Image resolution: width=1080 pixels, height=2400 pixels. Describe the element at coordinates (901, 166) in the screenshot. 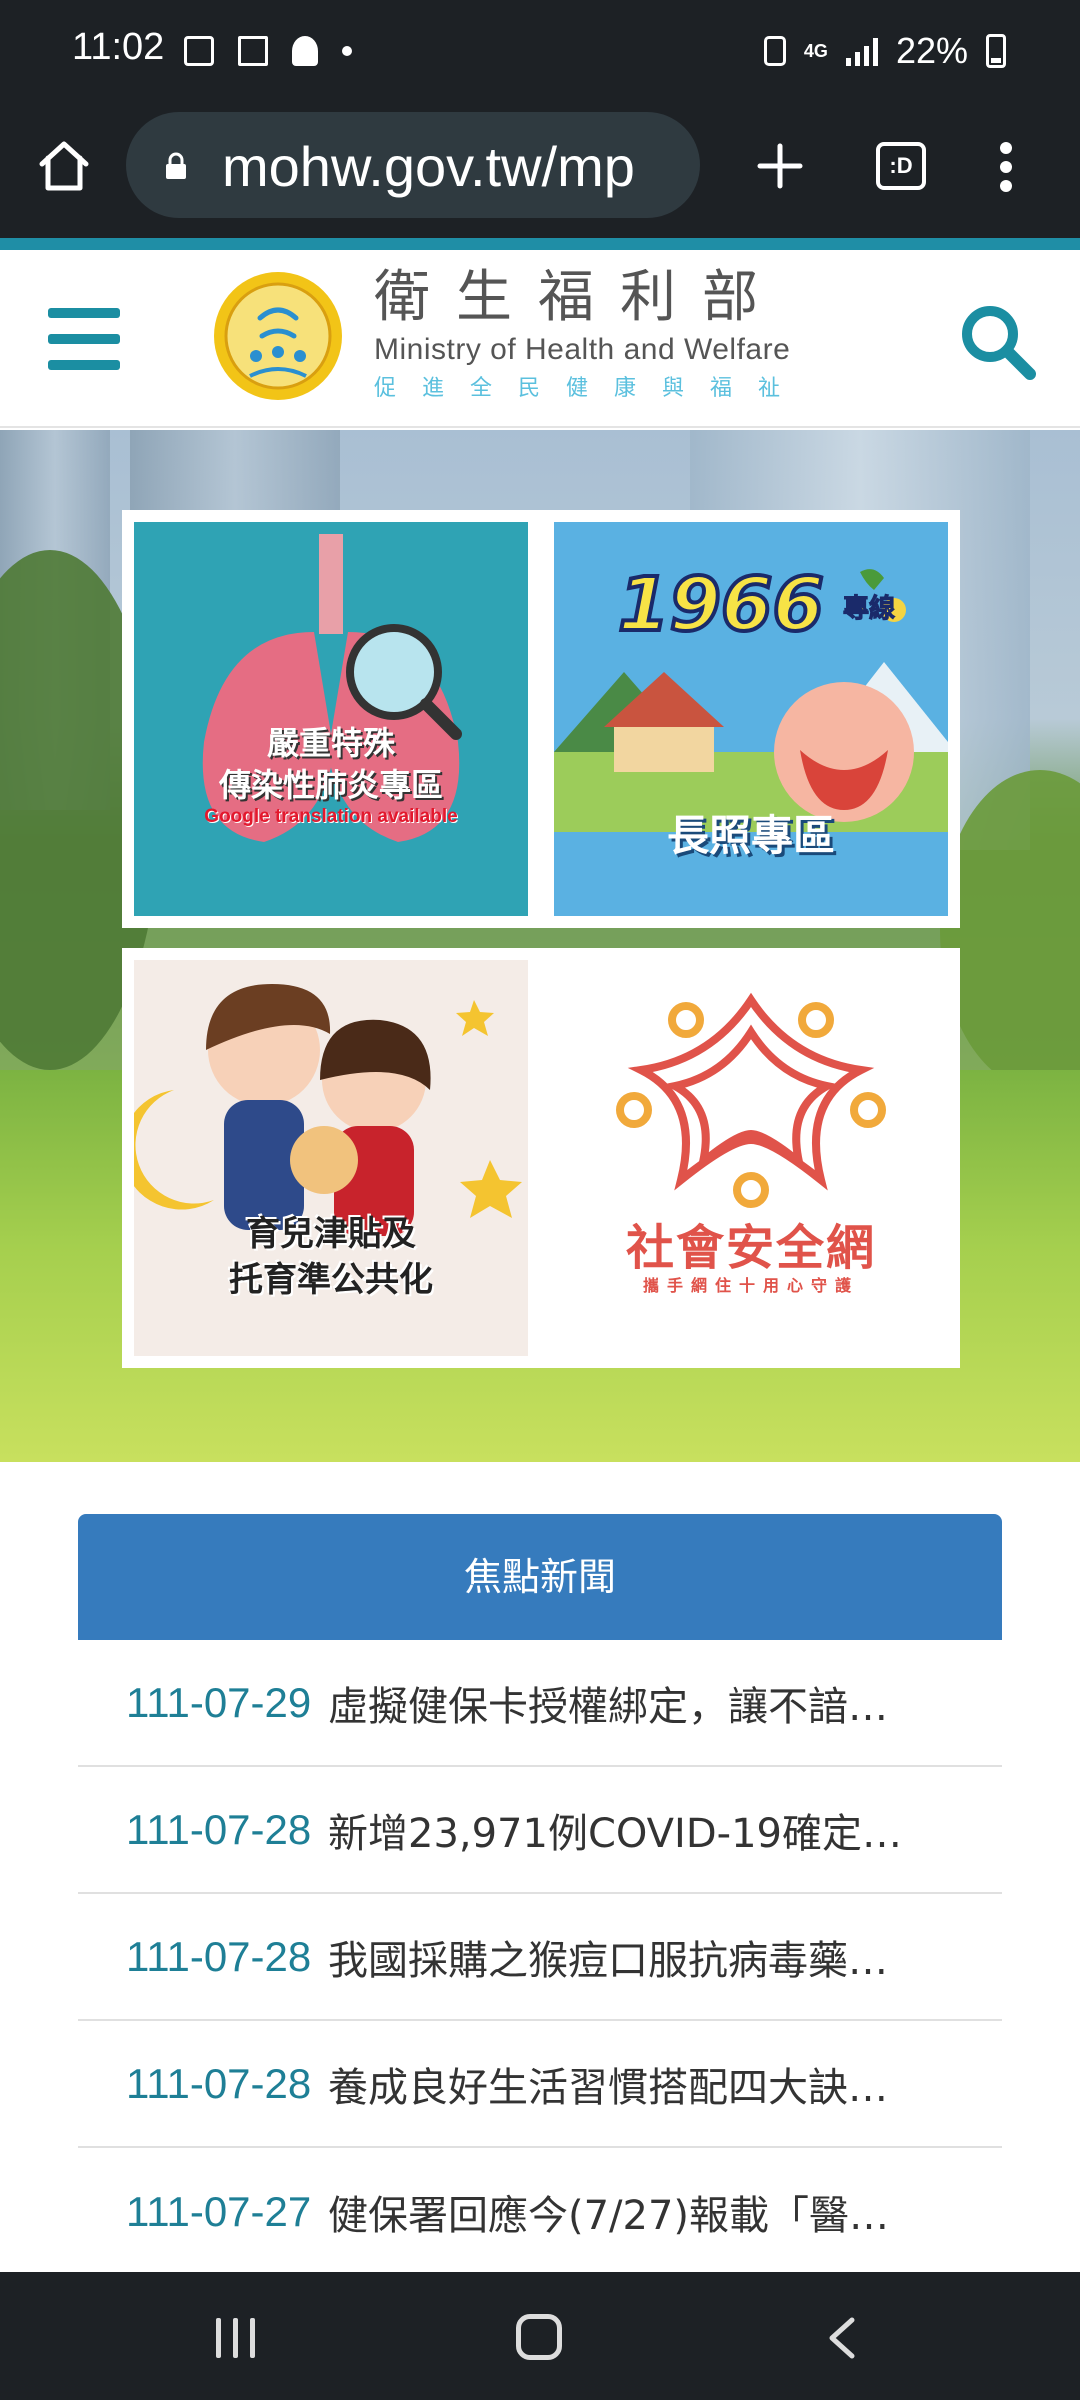

I see `tab-switcher-button: :D` at that location.